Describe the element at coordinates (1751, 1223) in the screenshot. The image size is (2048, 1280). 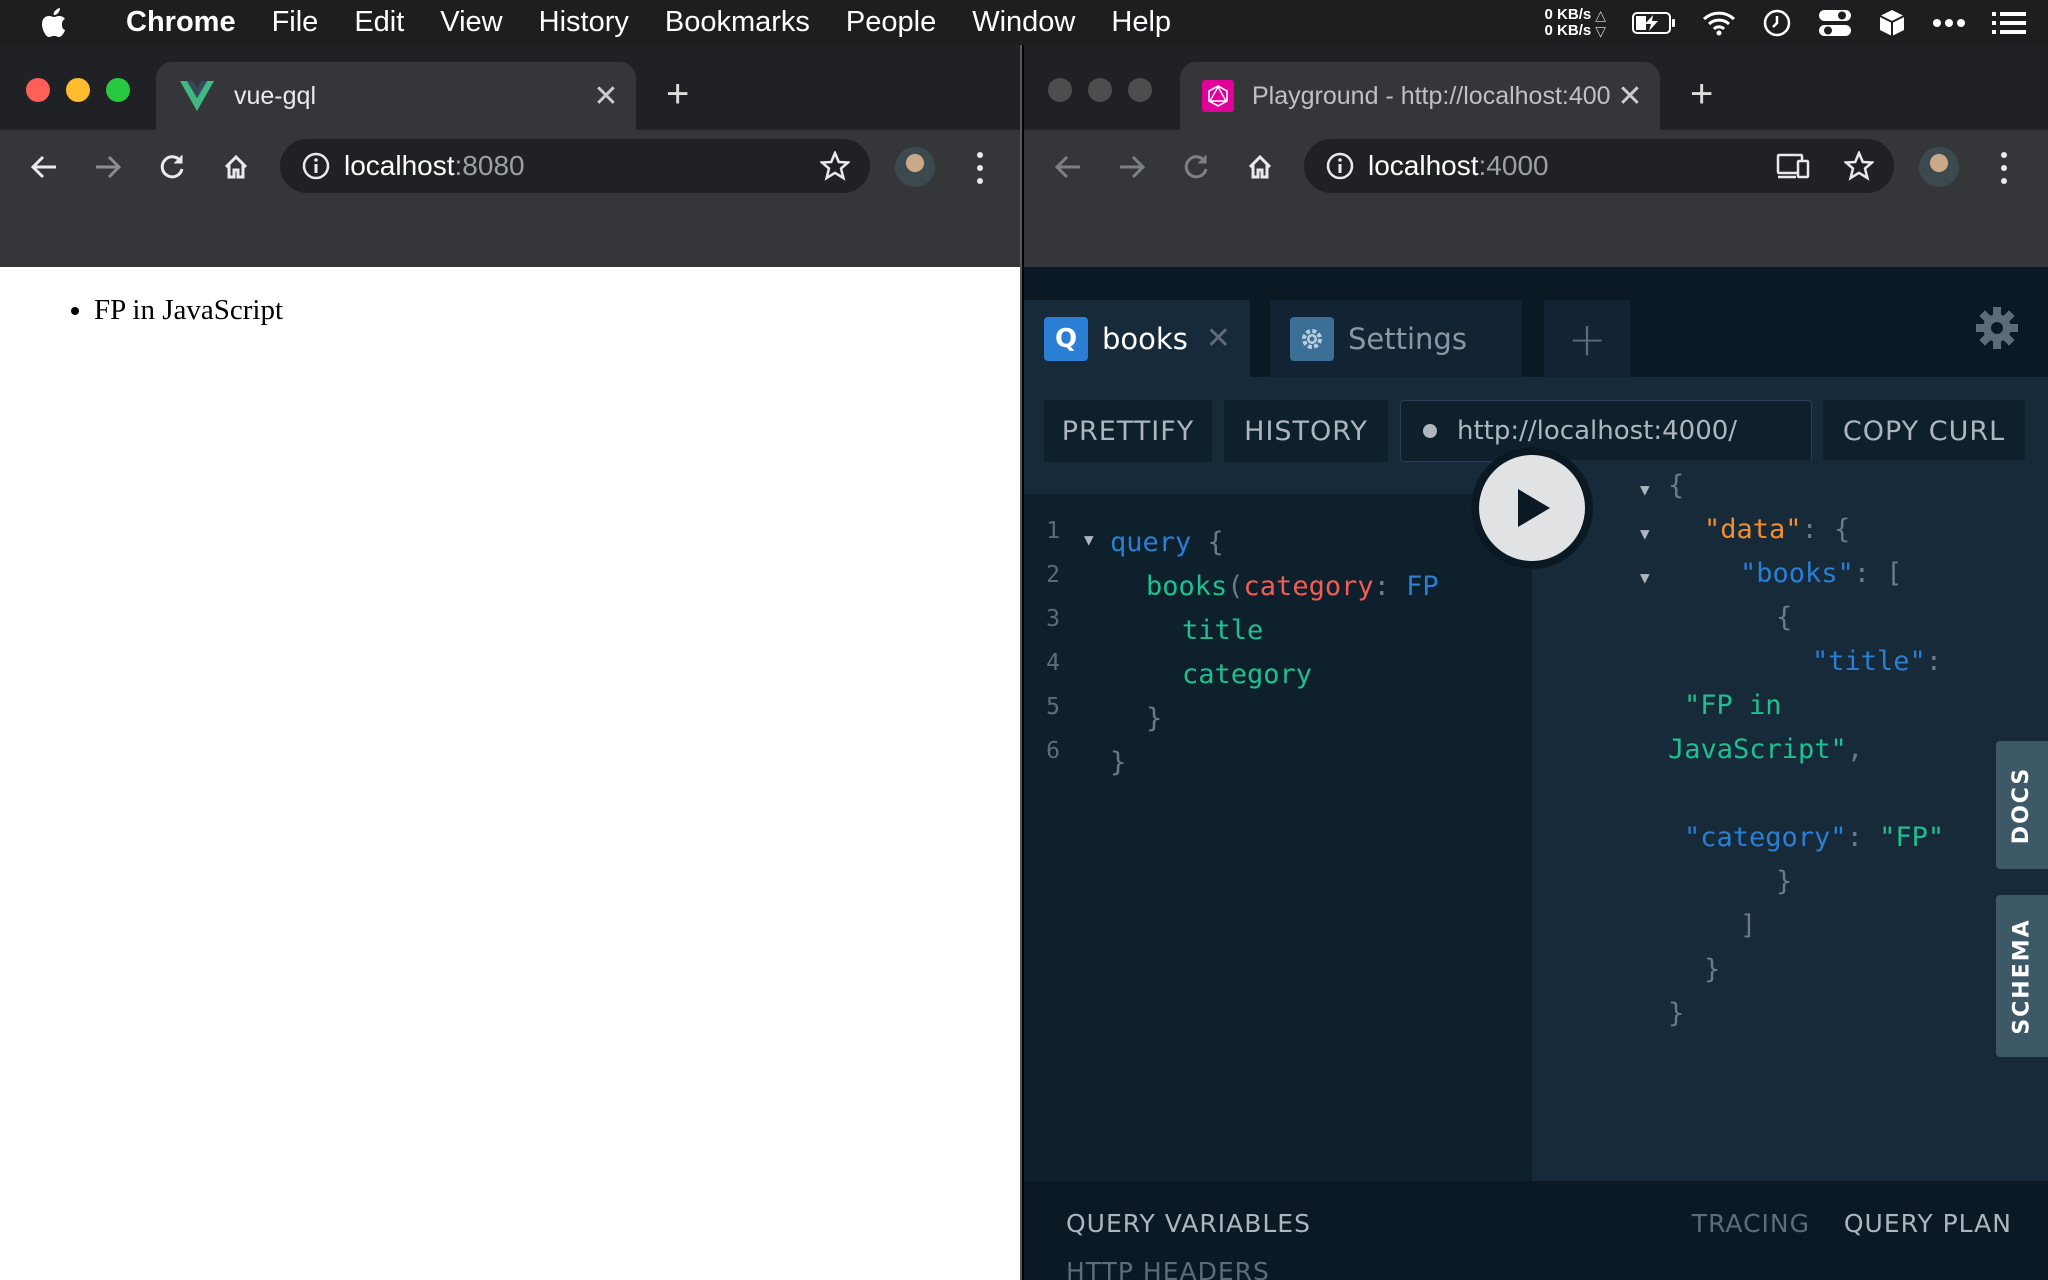
I see `tracing-tab: TRACING` at that location.